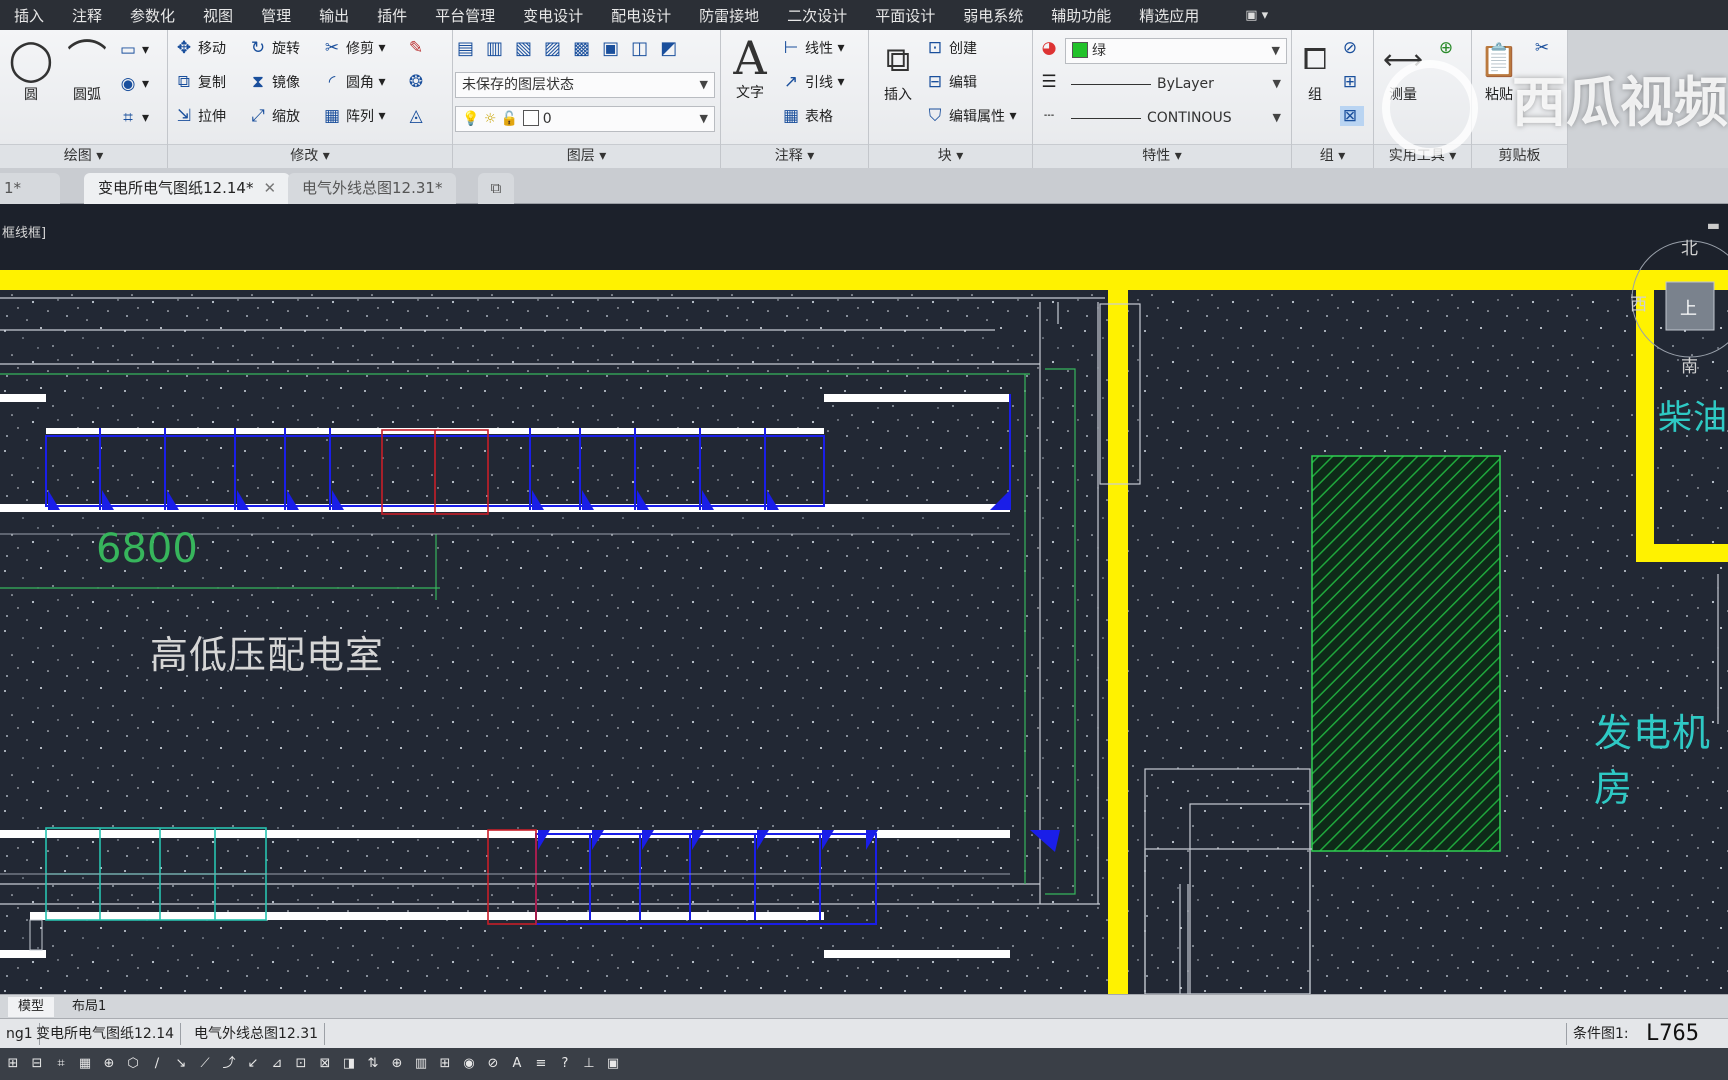 The width and height of the screenshot is (1728, 1080). What do you see at coordinates (418, 48) in the screenshot?
I see `erase-button: ✎` at bounding box center [418, 48].